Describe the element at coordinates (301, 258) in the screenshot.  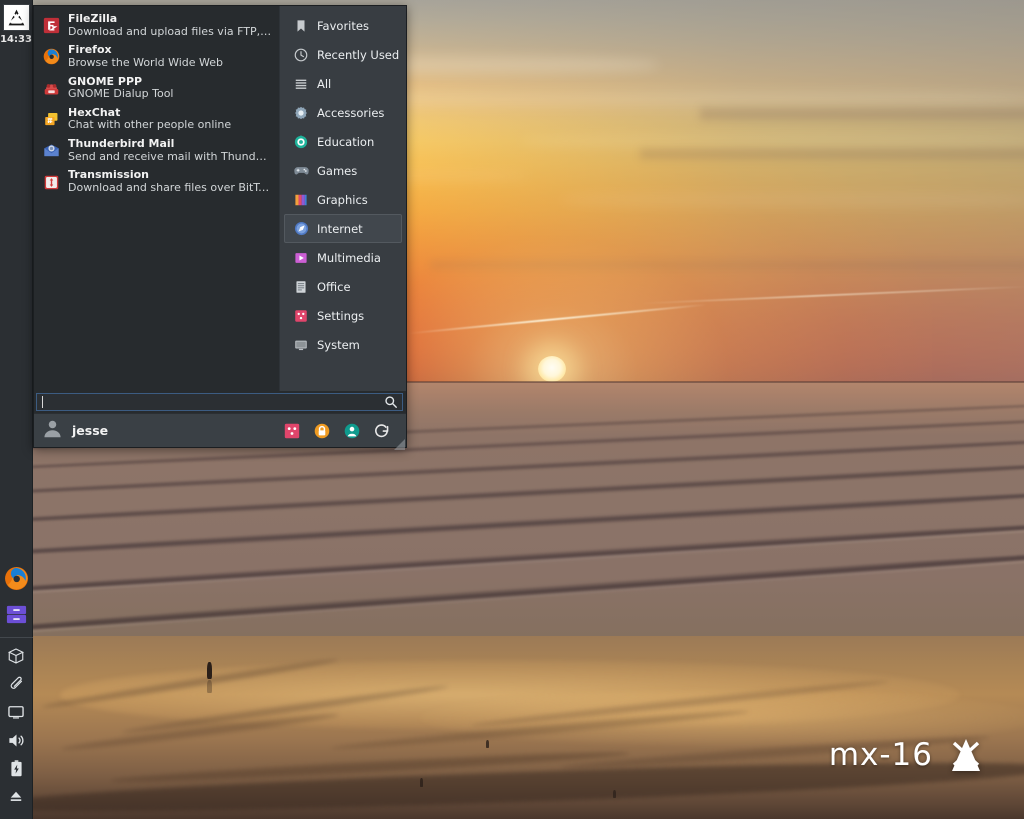
I see `play-icon` at that location.